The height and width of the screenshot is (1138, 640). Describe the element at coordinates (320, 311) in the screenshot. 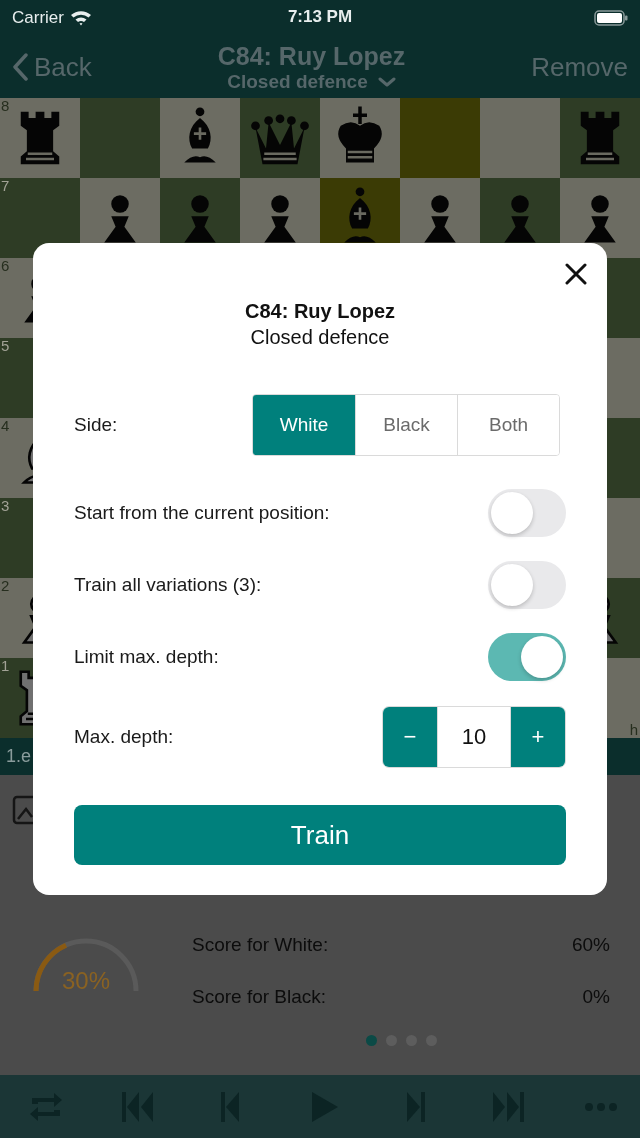

I see `dialog-title: C84: Ruy Lopez` at that location.